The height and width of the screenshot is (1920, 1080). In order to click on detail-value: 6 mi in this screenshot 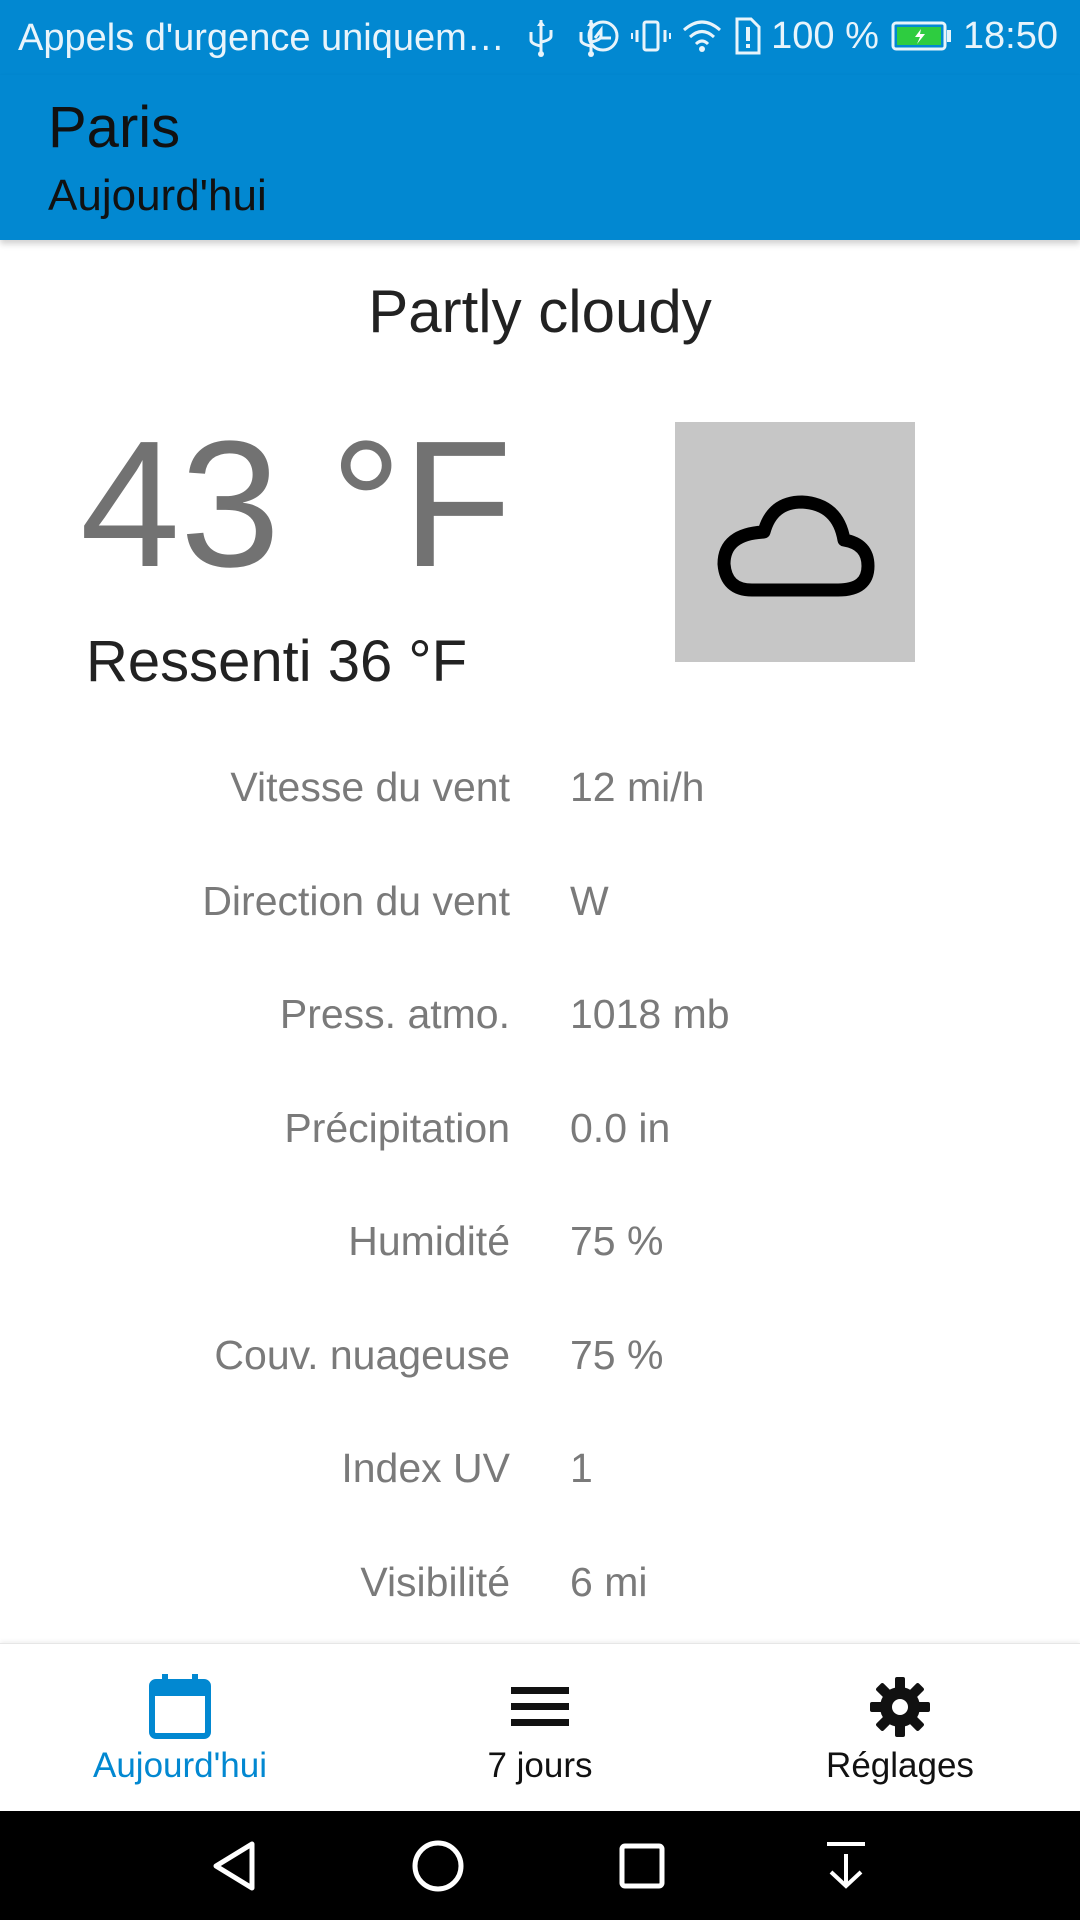, I will do `click(609, 1581)`.